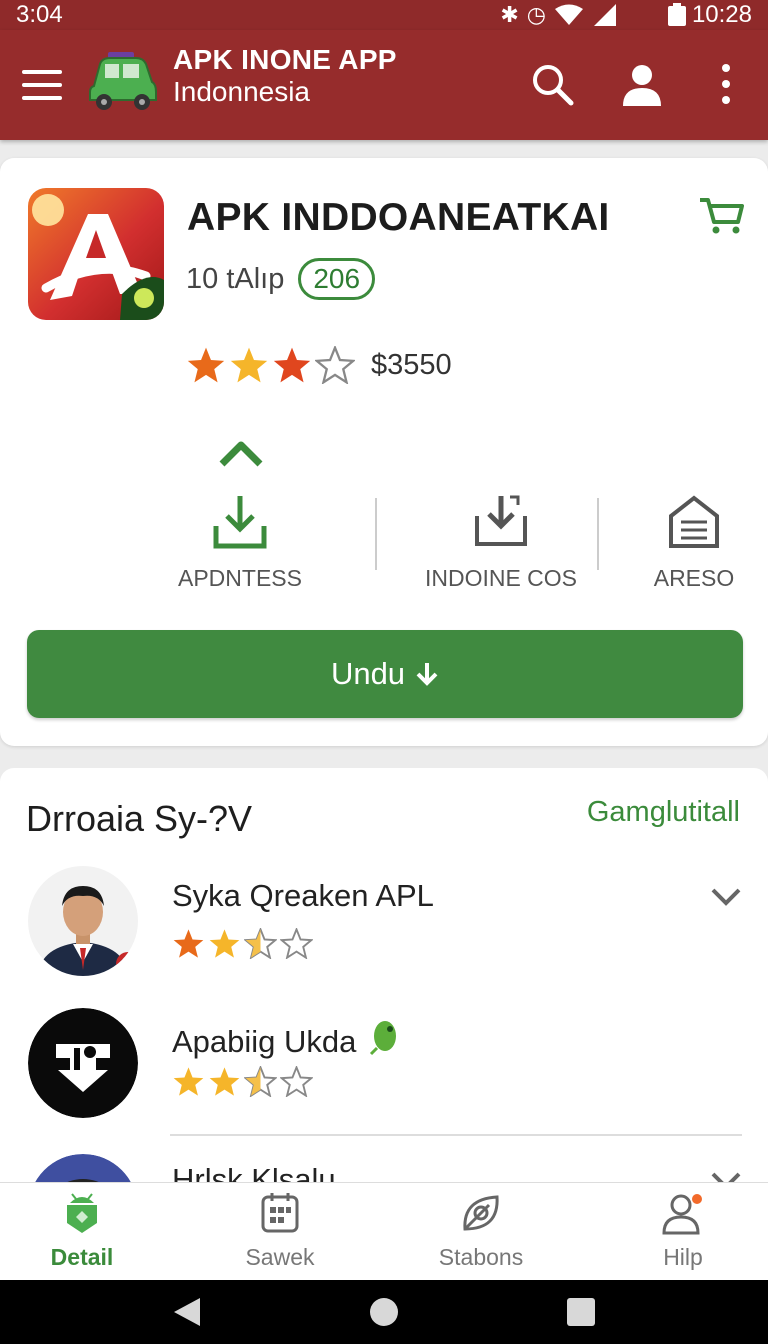 The width and height of the screenshot is (768, 1344). Describe the element at coordinates (726, 897) in the screenshot. I see `chevron-down-icon` at that location.